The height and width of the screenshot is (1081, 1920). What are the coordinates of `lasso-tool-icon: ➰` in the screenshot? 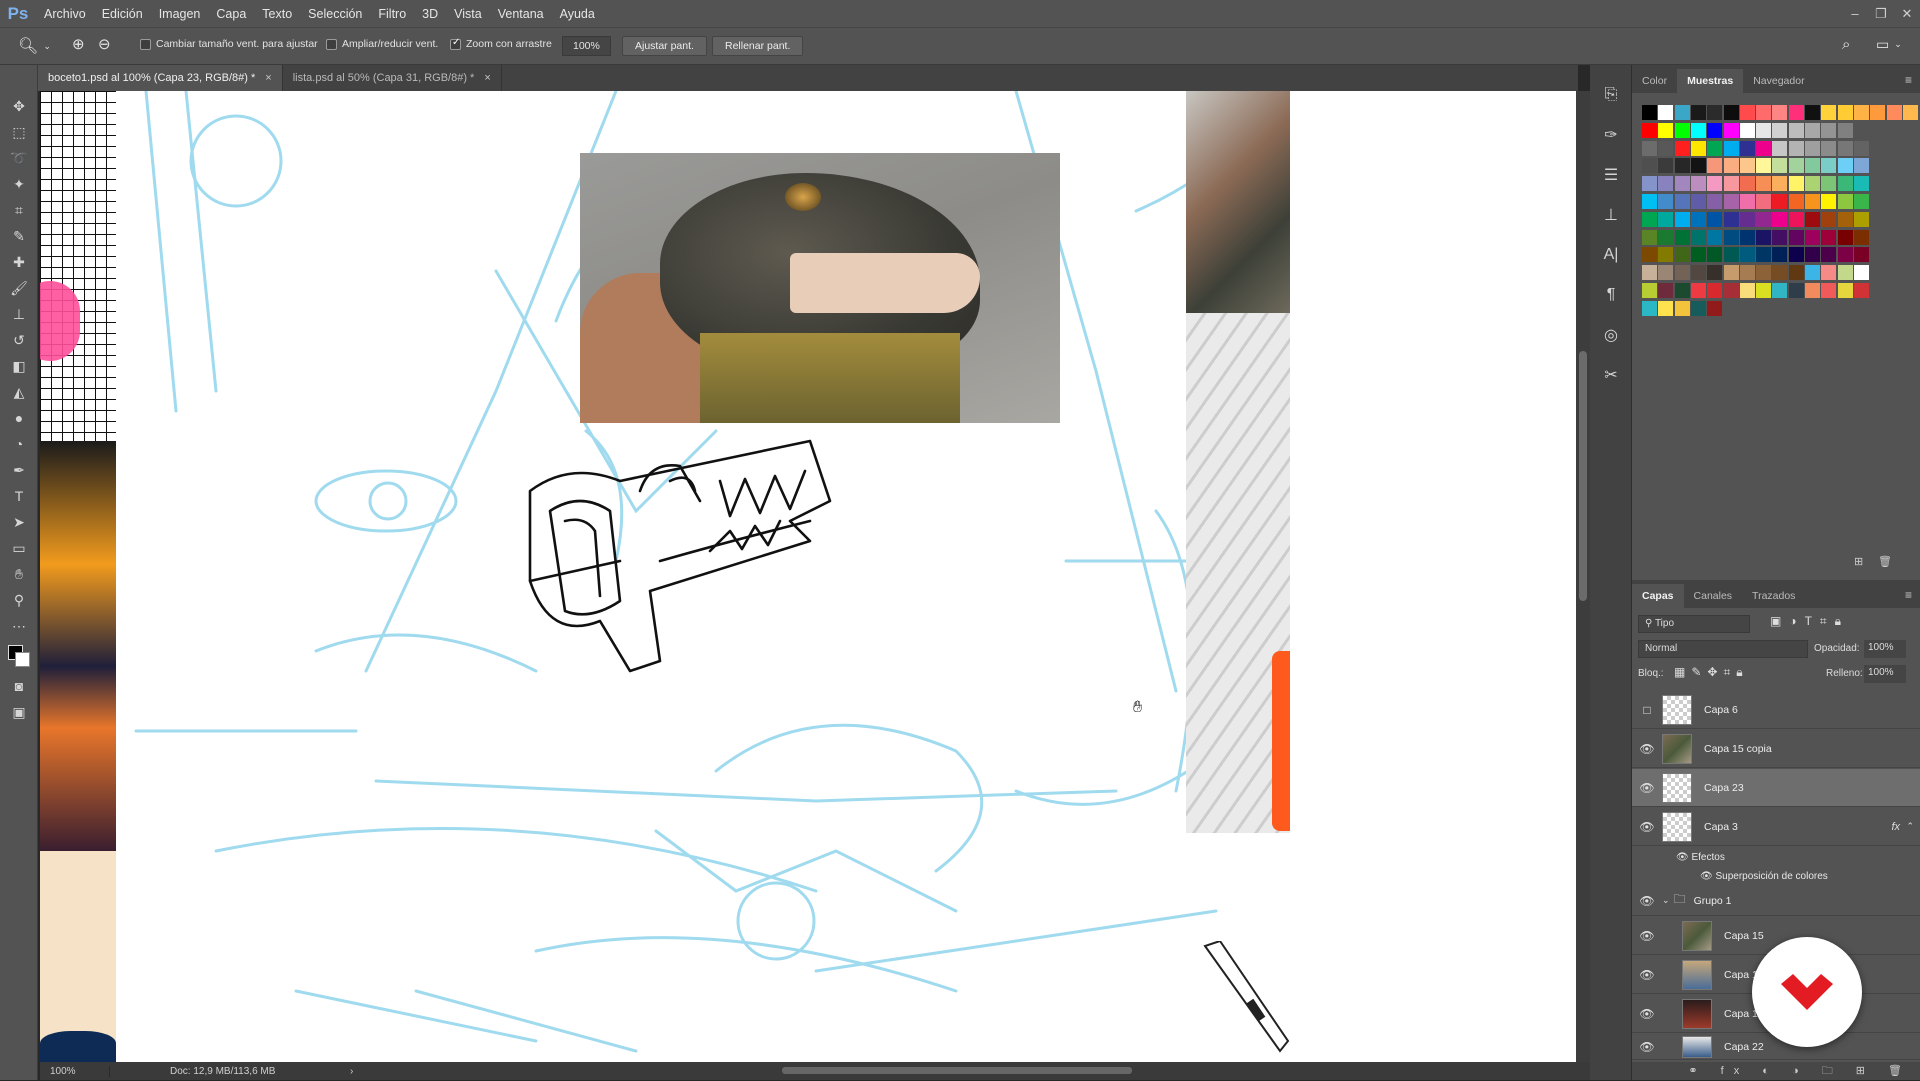 It's located at (19, 158).